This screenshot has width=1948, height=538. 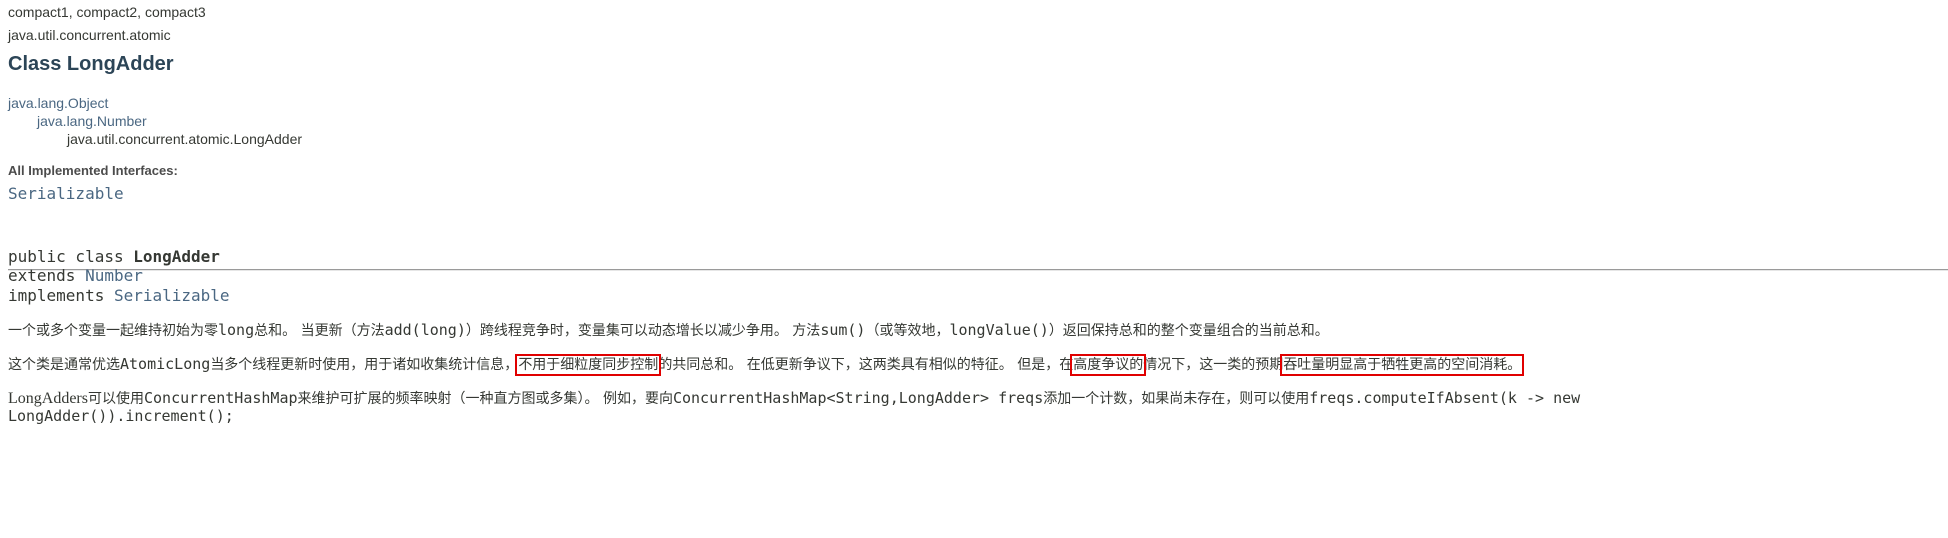 What do you see at coordinates (92, 121) in the screenshot?
I see `hierarchy-number-link: java.lang.Number` at bounding box center [92, 121].